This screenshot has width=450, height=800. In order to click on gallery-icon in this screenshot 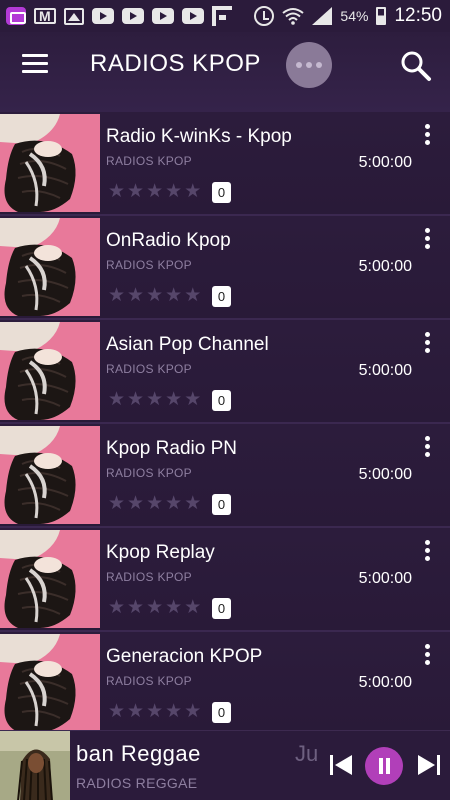, I will do `click(74, 16)`.